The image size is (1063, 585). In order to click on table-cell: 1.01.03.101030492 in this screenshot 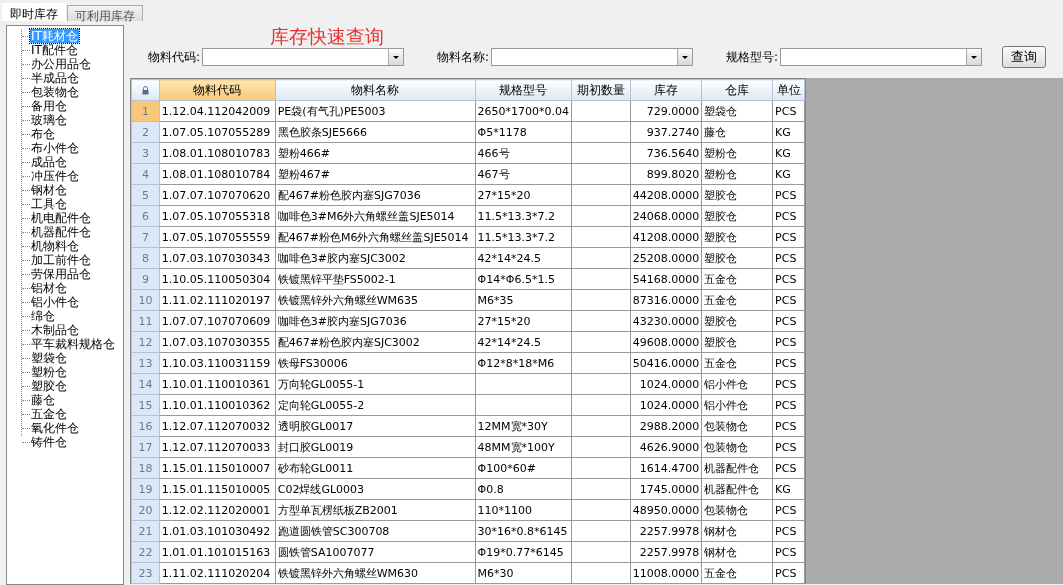, I will do `click(217, 531)`.